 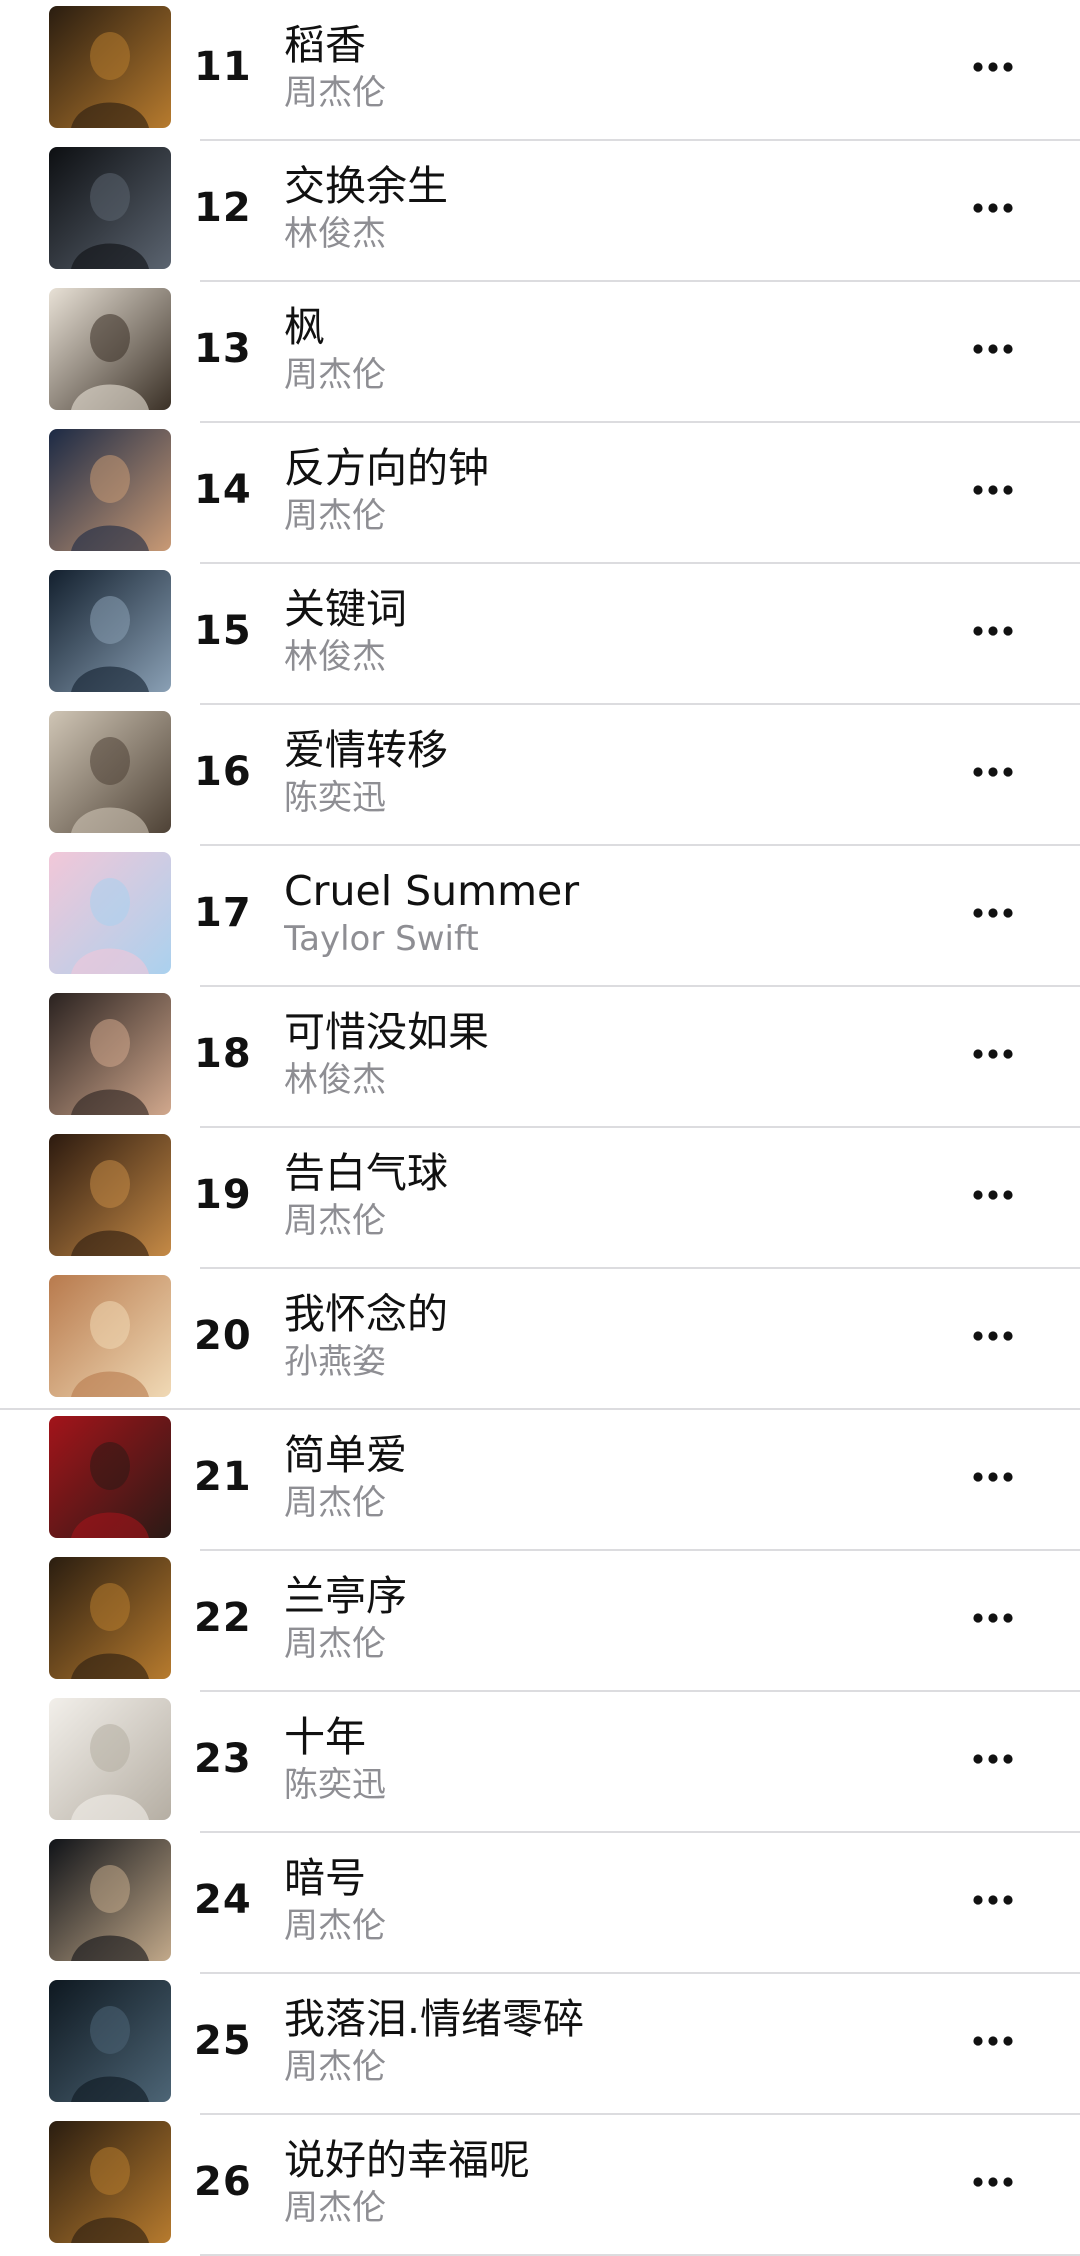 What do you see at coordinates (540, 916) in the screenshot?
I see `song-row: 17 Cruel Summer Taylor Swift` at bounding box center [540, 916].